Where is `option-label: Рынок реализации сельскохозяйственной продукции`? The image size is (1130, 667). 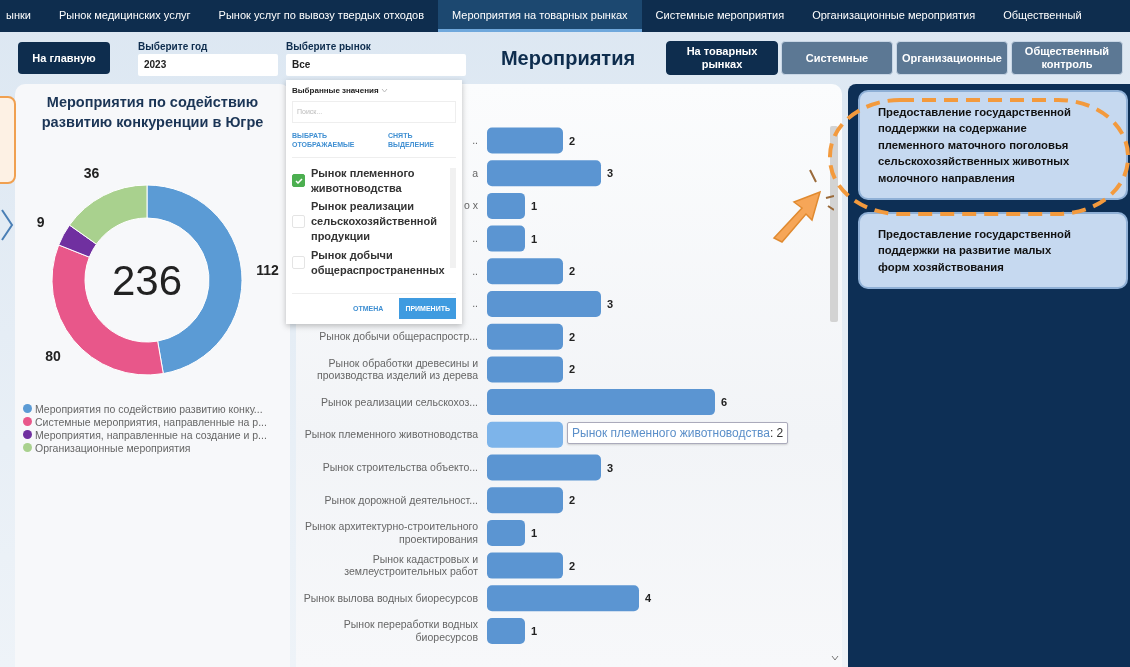 option-label: Рынок реализации сельскохозяйственной продукции is located at coordinates (377, 221).